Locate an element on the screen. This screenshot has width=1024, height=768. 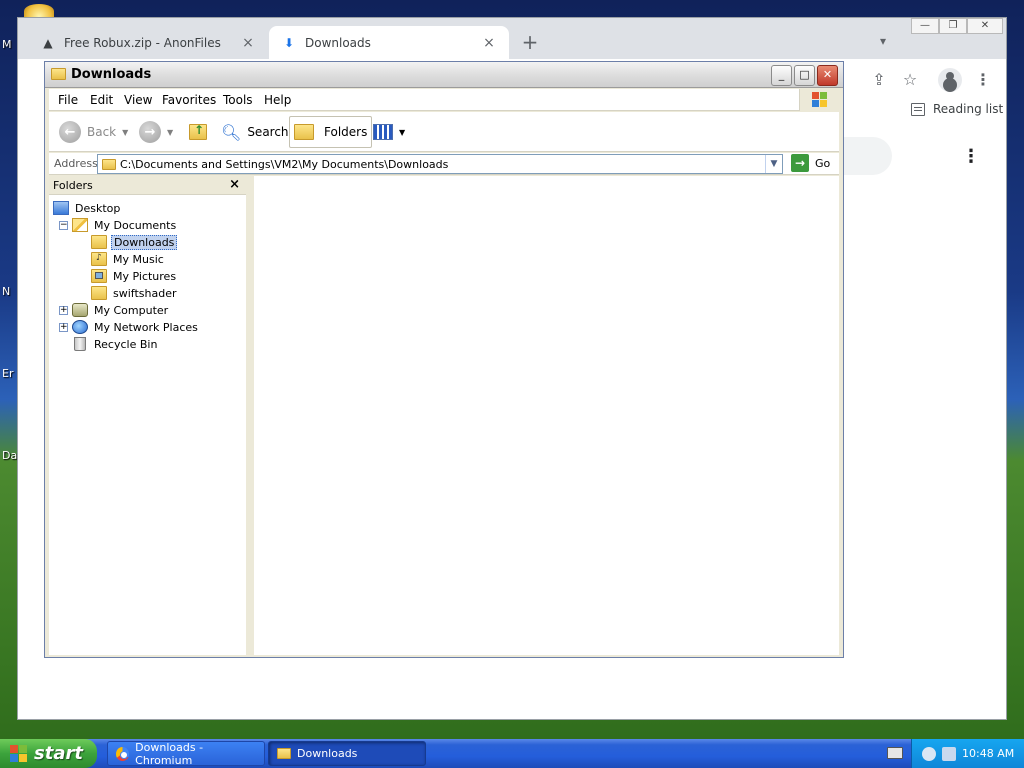
tree-item-my-network-places: My Network Places is located at coordinates (136, 327).